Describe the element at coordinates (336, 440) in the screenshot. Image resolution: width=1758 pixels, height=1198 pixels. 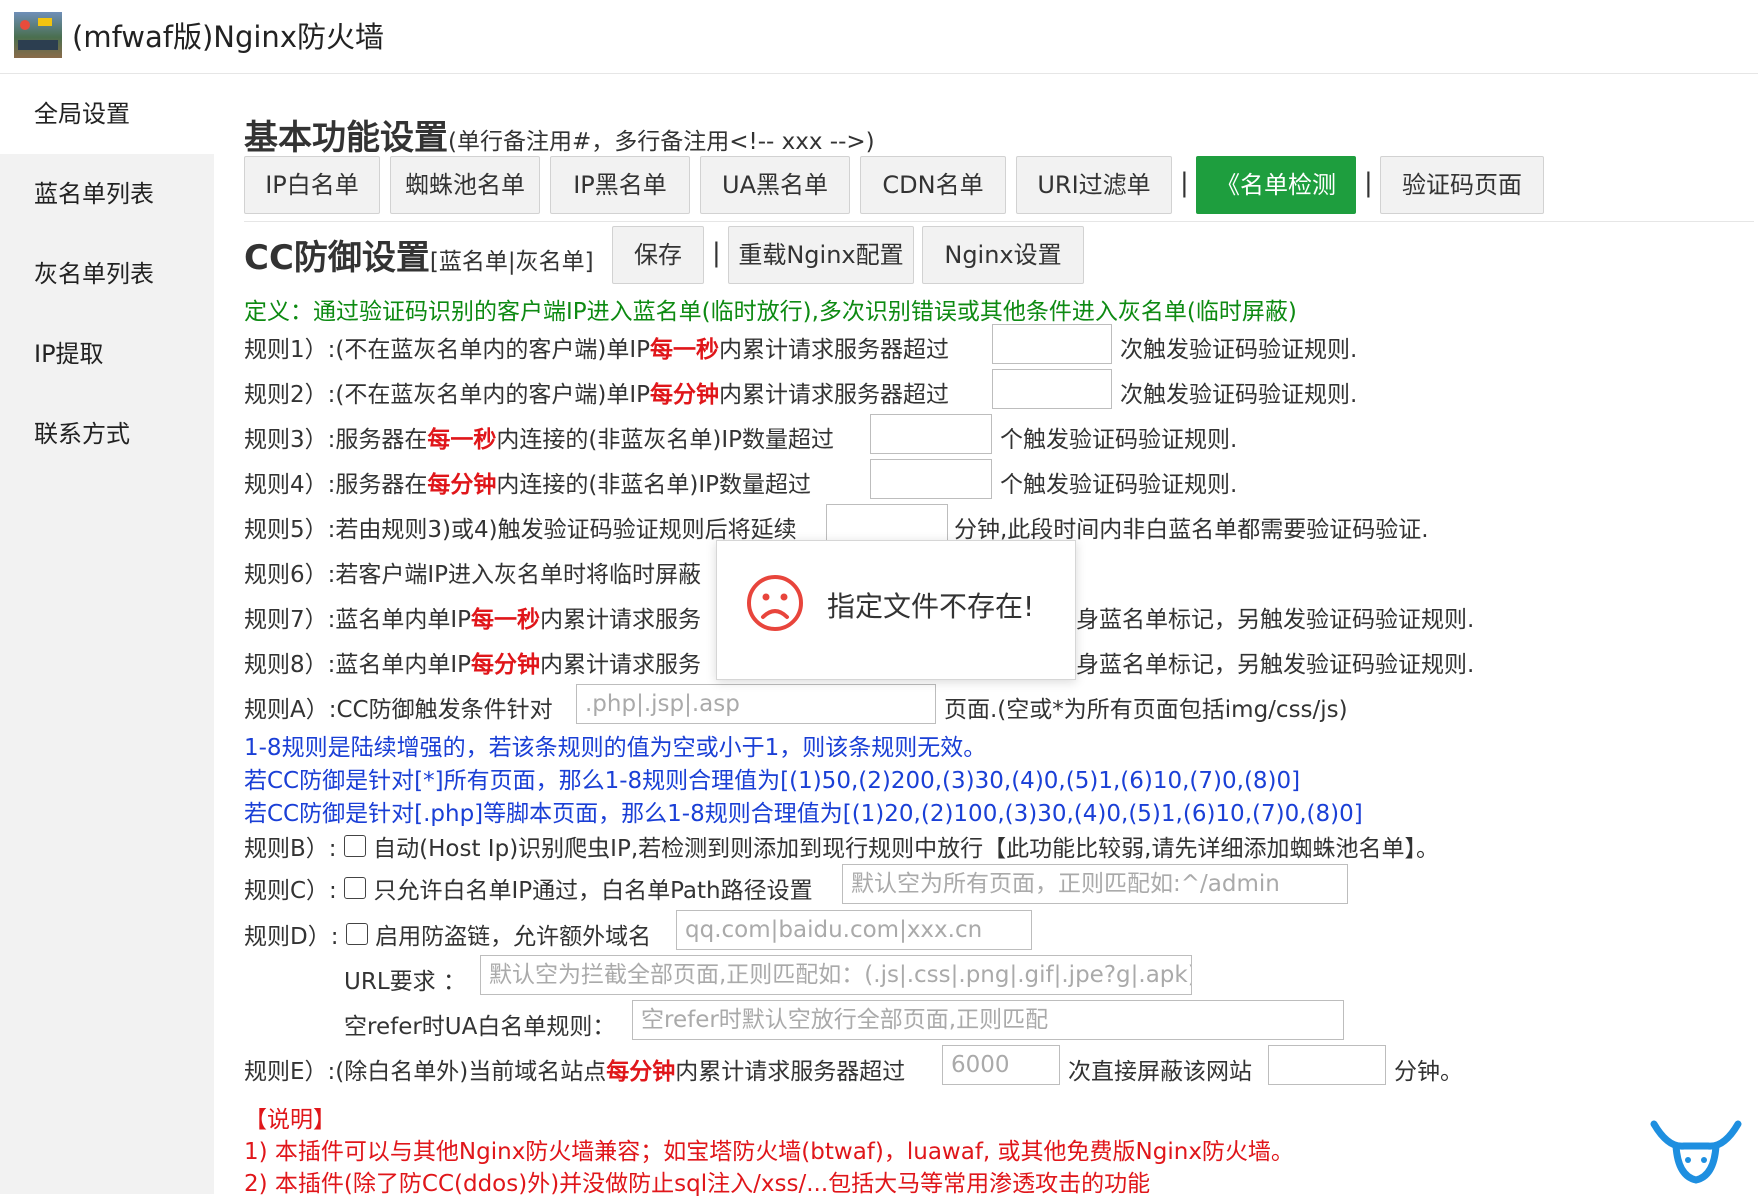
I see `rule-3-label: 规则3）:服务器在` at that location.